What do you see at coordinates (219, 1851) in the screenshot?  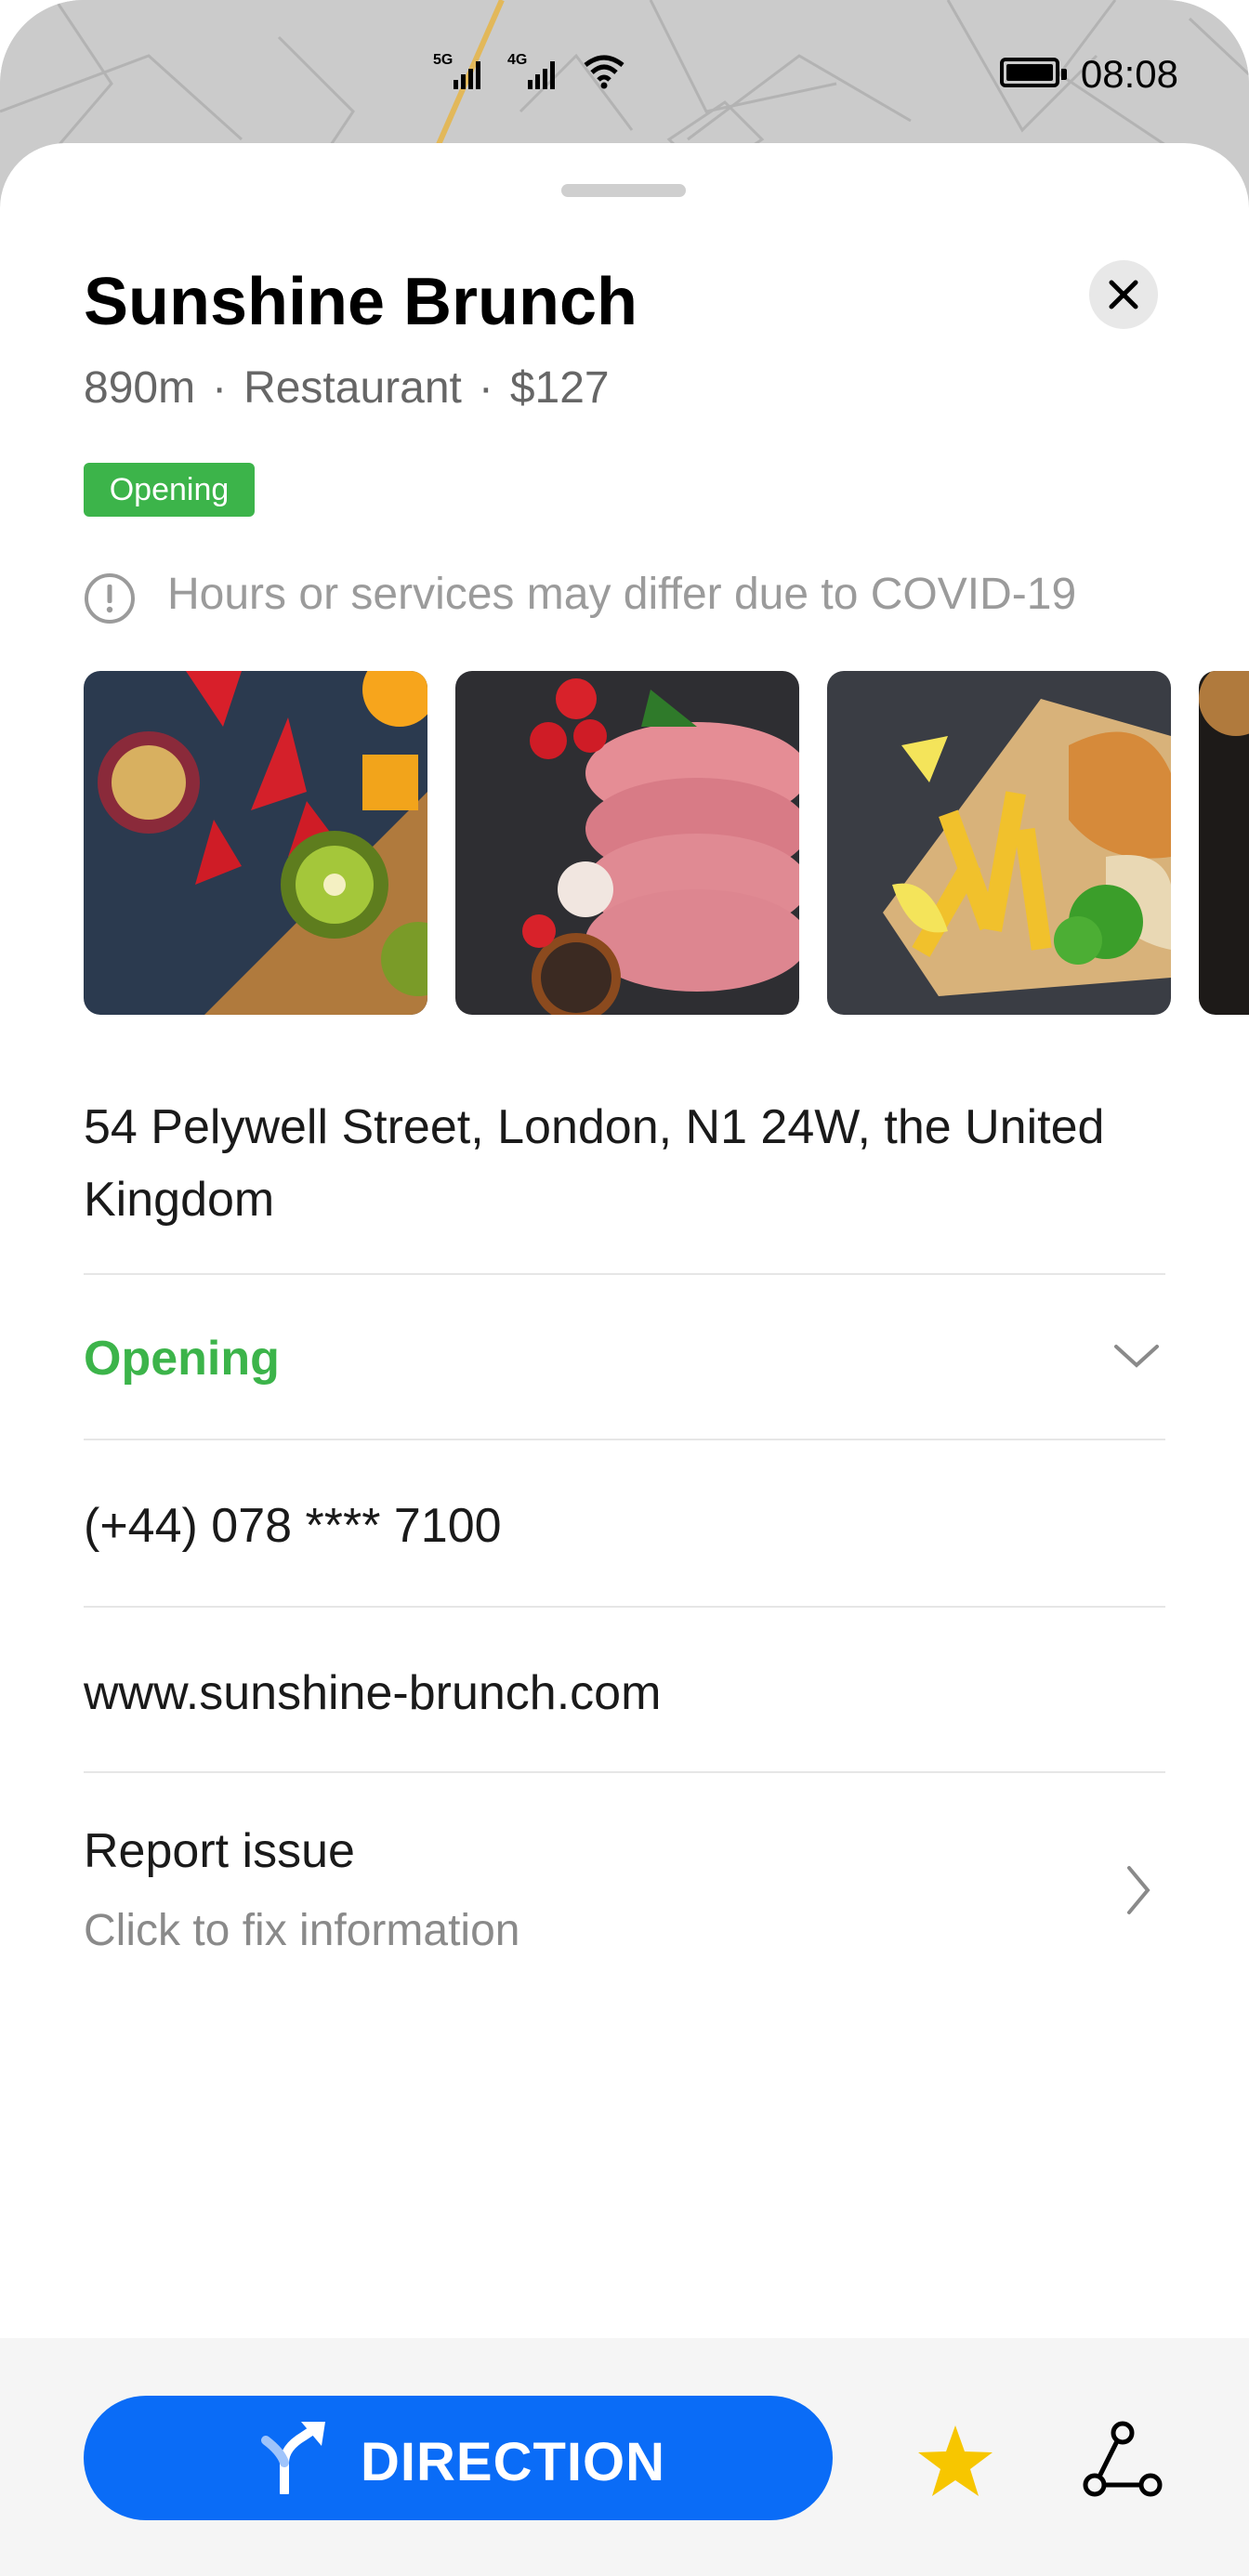 I see `report-issue-title: Report issue` at bounding box center [219, 1851].